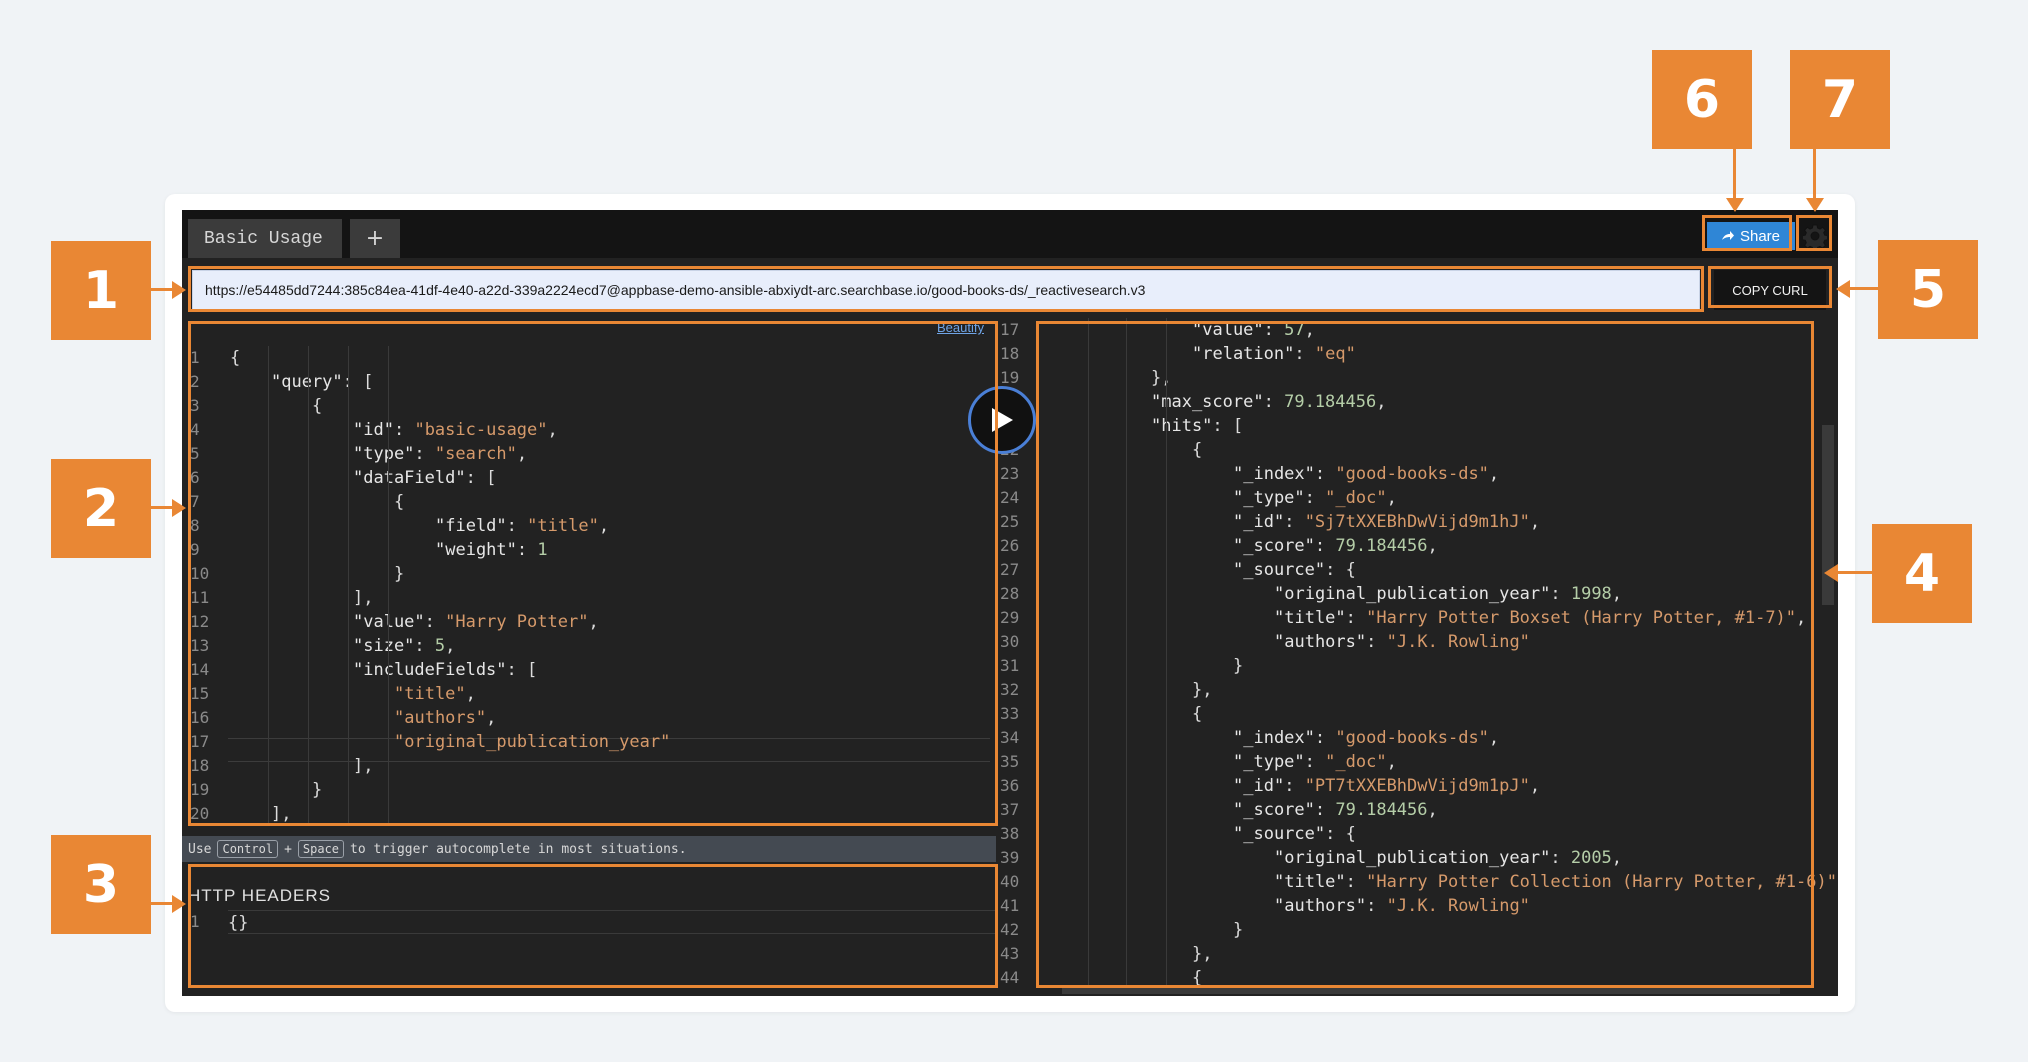  Describe the element at coordinates (1010, 809) in the screenshot. I see `line-number: 37` at that location.